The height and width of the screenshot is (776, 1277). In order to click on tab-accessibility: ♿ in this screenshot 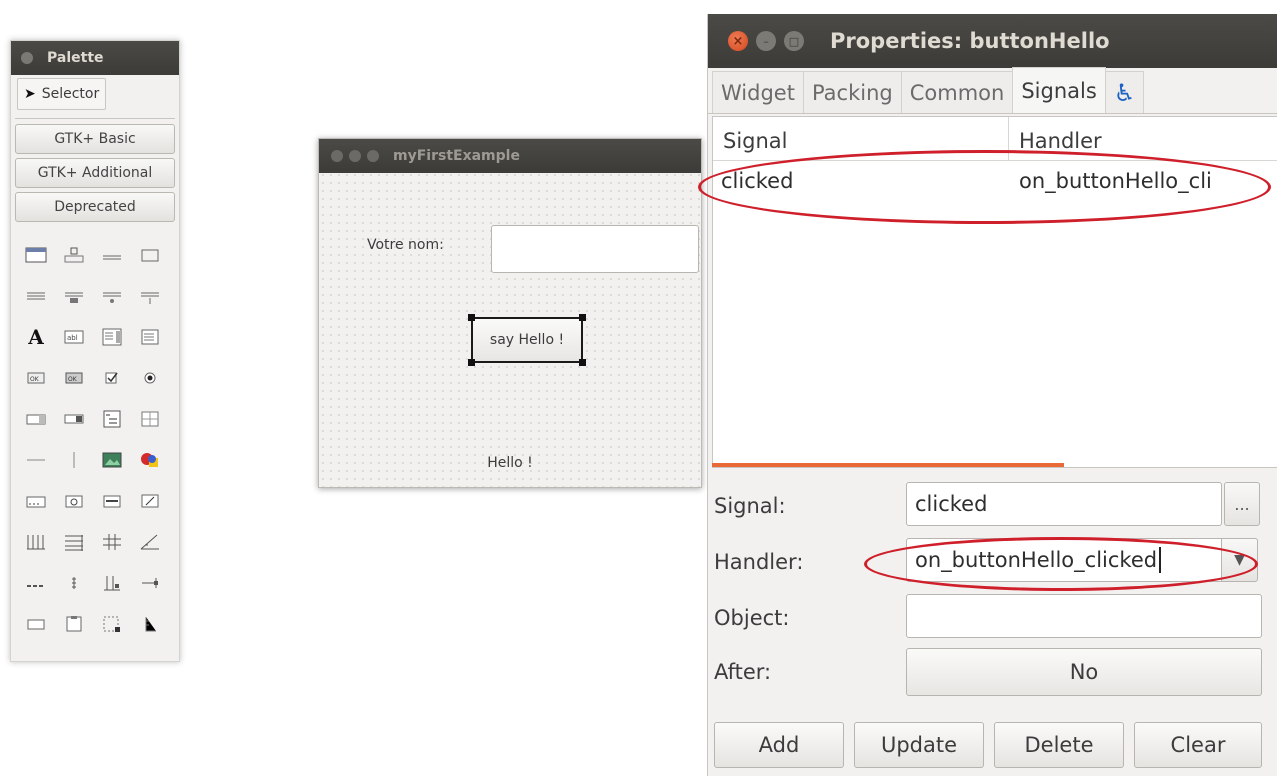, I will do `click(1124, 92)`.